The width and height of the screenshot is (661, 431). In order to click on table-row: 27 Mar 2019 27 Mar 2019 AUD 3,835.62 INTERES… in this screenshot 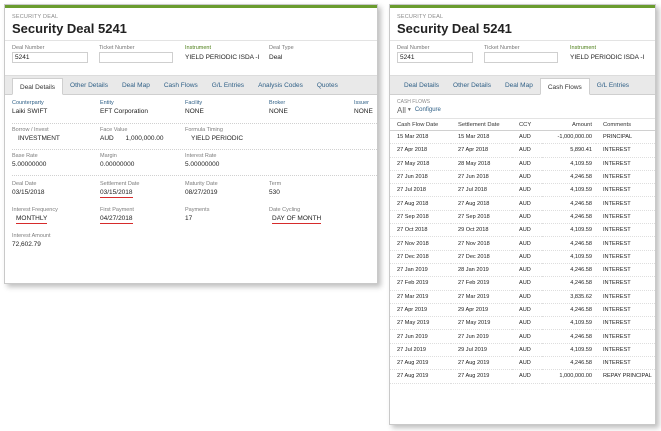, I will do `click(522, 297)`.